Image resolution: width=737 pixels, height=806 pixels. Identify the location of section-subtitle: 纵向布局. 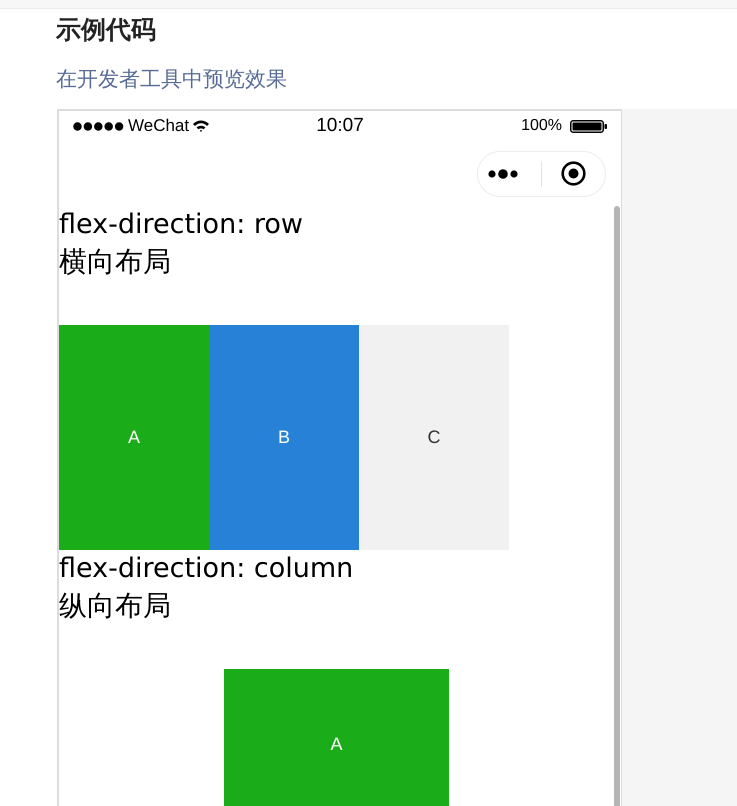
(115, 606).